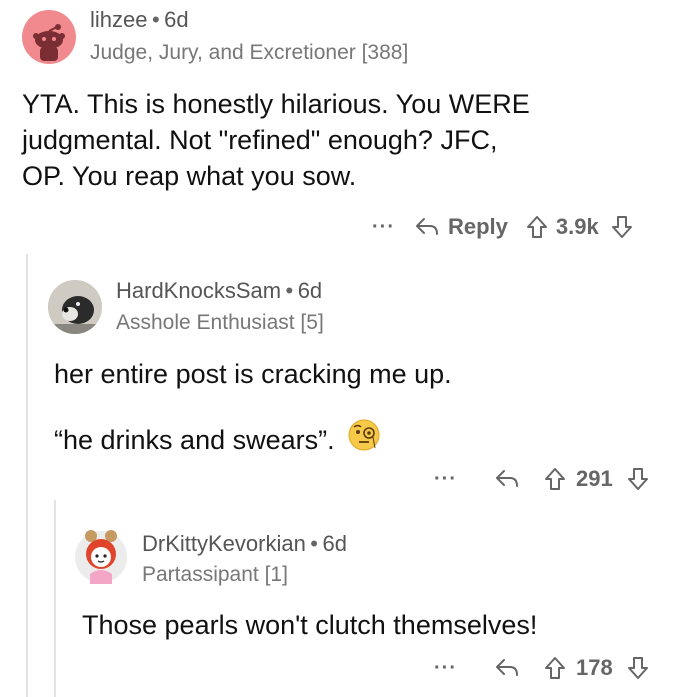  What do you see at coordinates (594, 667) in the screenshot?
I see `vote-count: 178` at bounding box center [594, 667].